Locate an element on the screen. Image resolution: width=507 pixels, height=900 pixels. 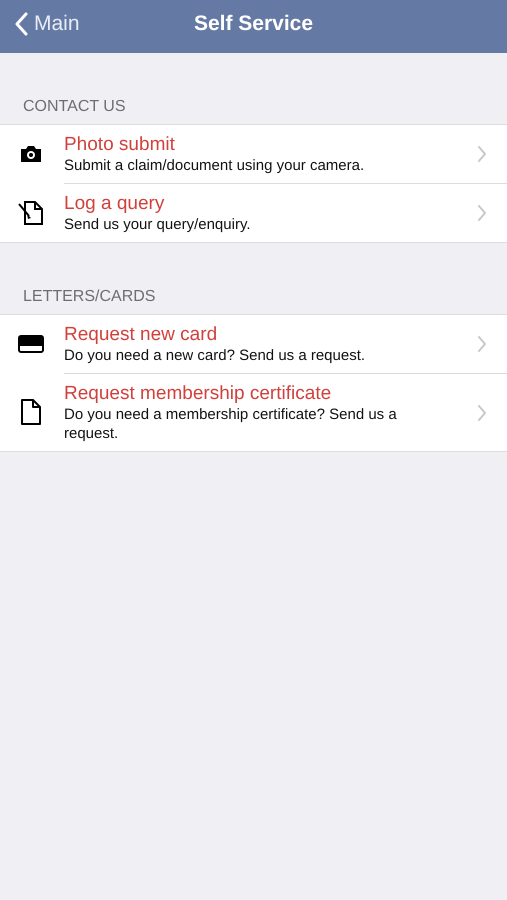
item-description: Send us your query/enquiry. is located at coordinates (158, 224).